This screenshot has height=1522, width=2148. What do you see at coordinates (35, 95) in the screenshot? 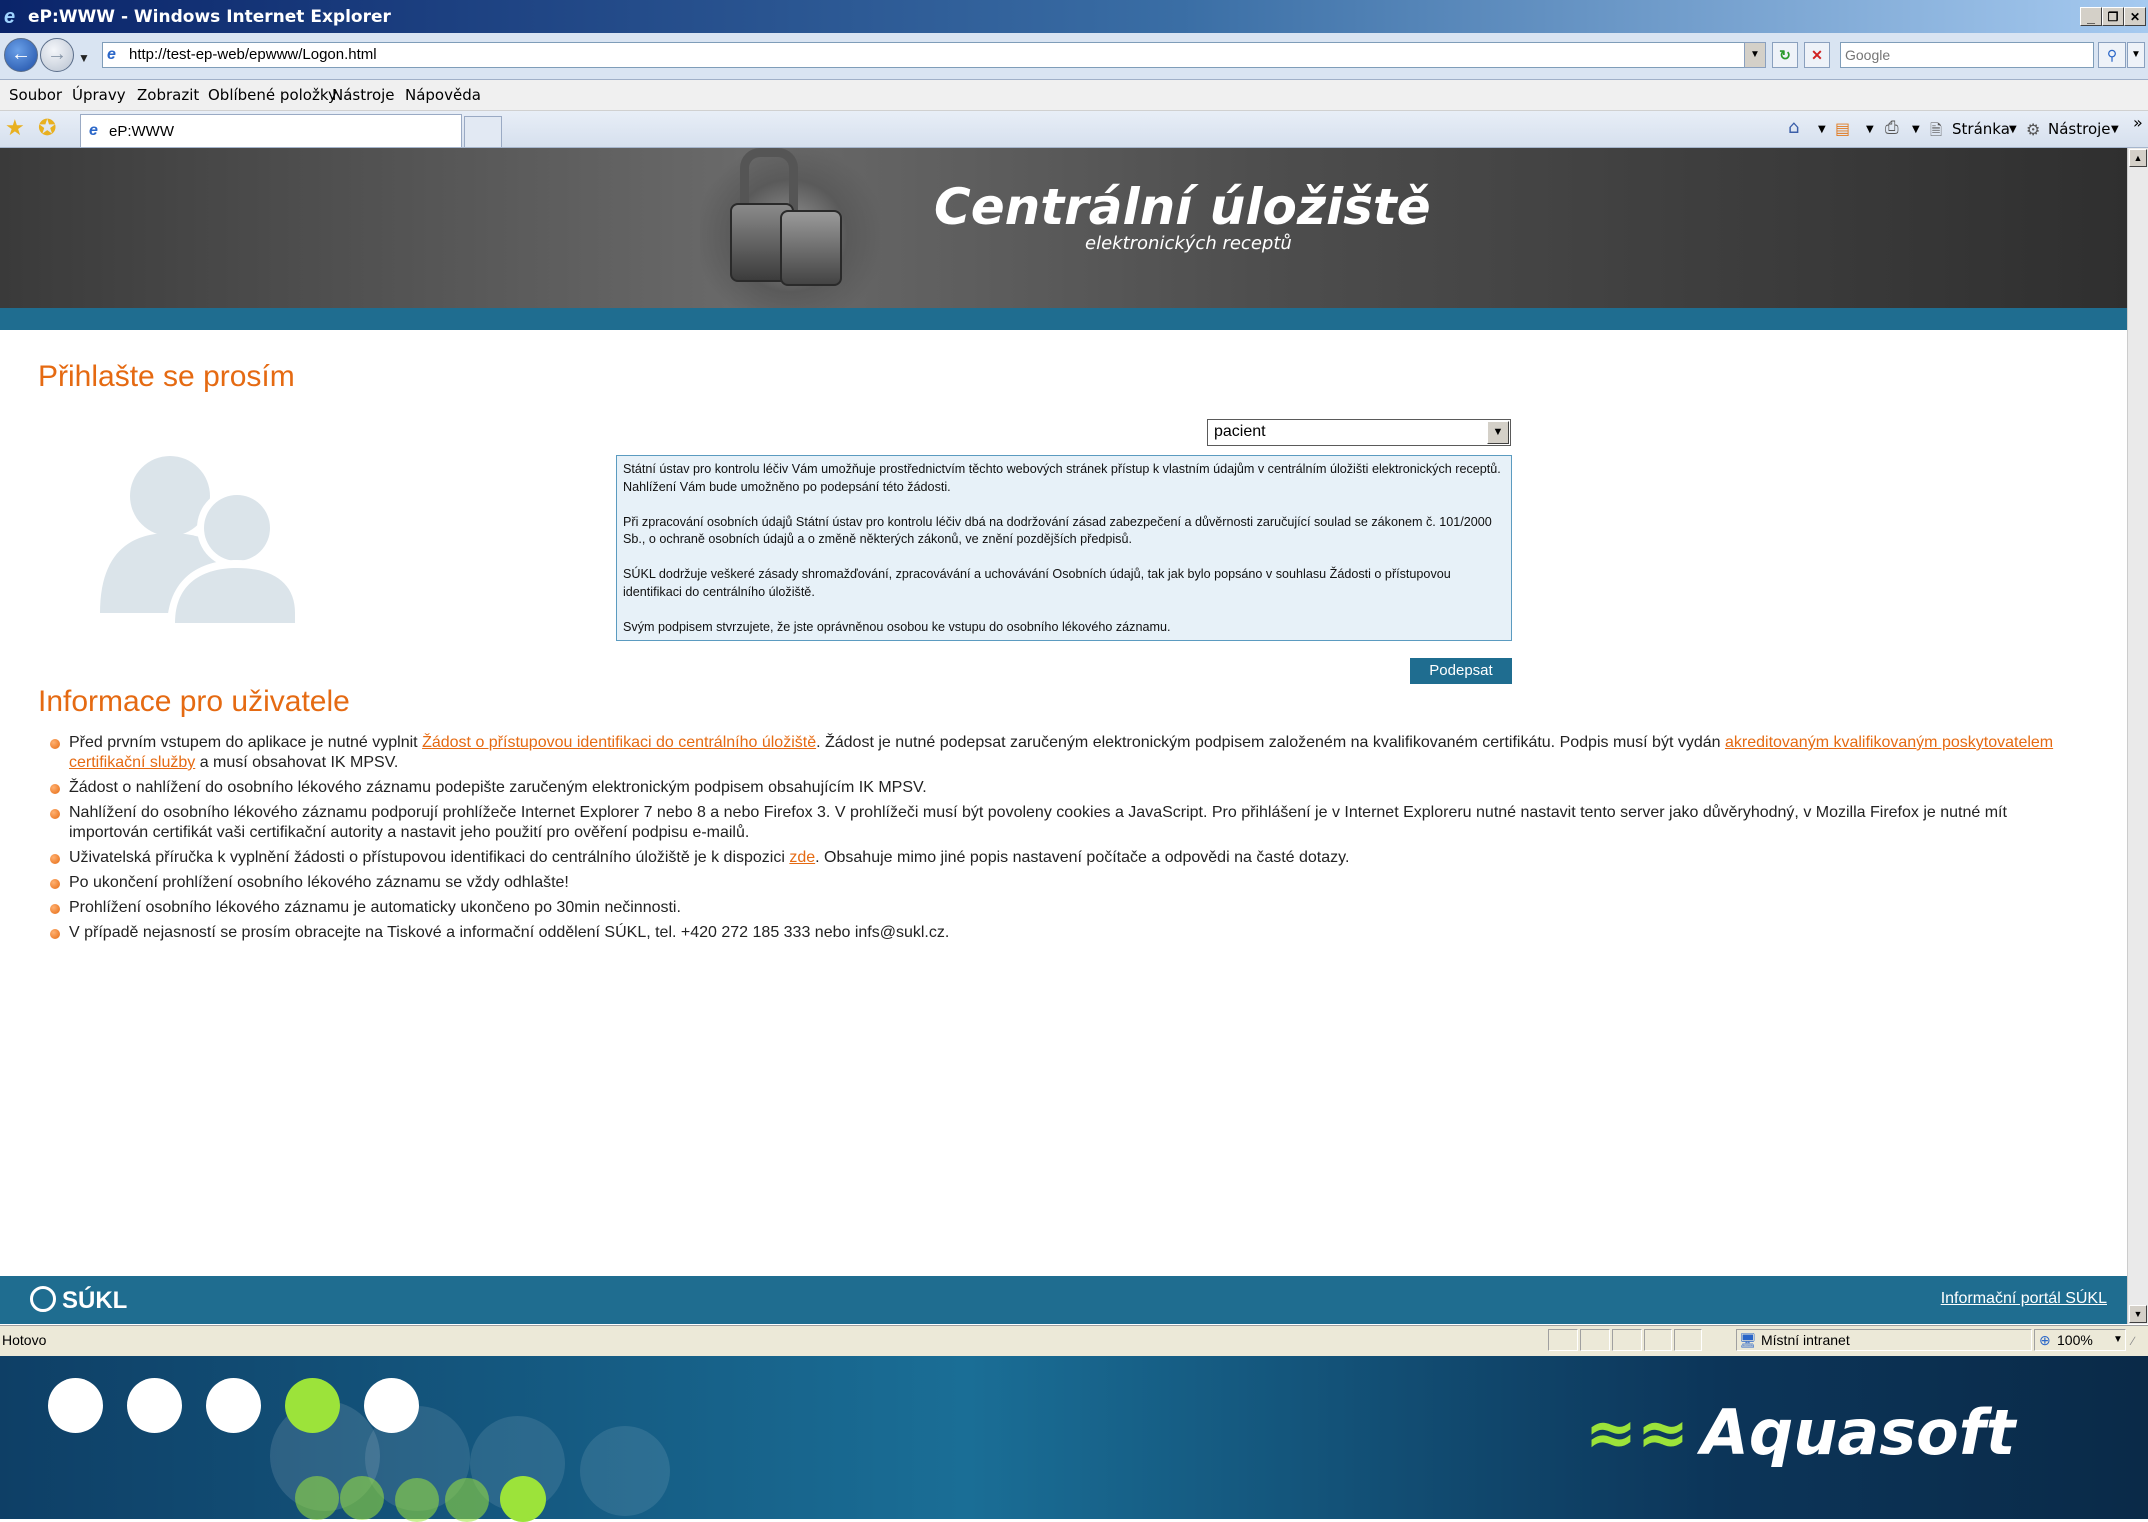
I see `menu-file: Soubor` at bounding box center [35, 95].